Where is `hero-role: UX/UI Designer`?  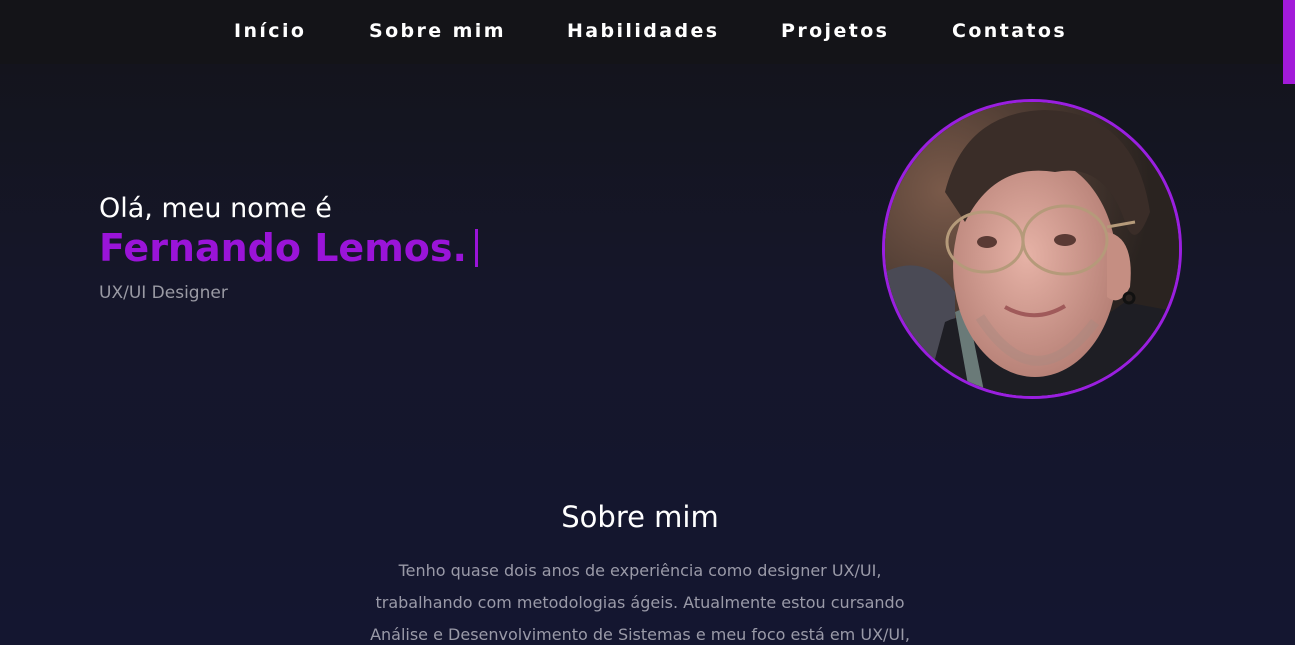 hero-role: UX/UI Designer is located at coordinates (163, 293).